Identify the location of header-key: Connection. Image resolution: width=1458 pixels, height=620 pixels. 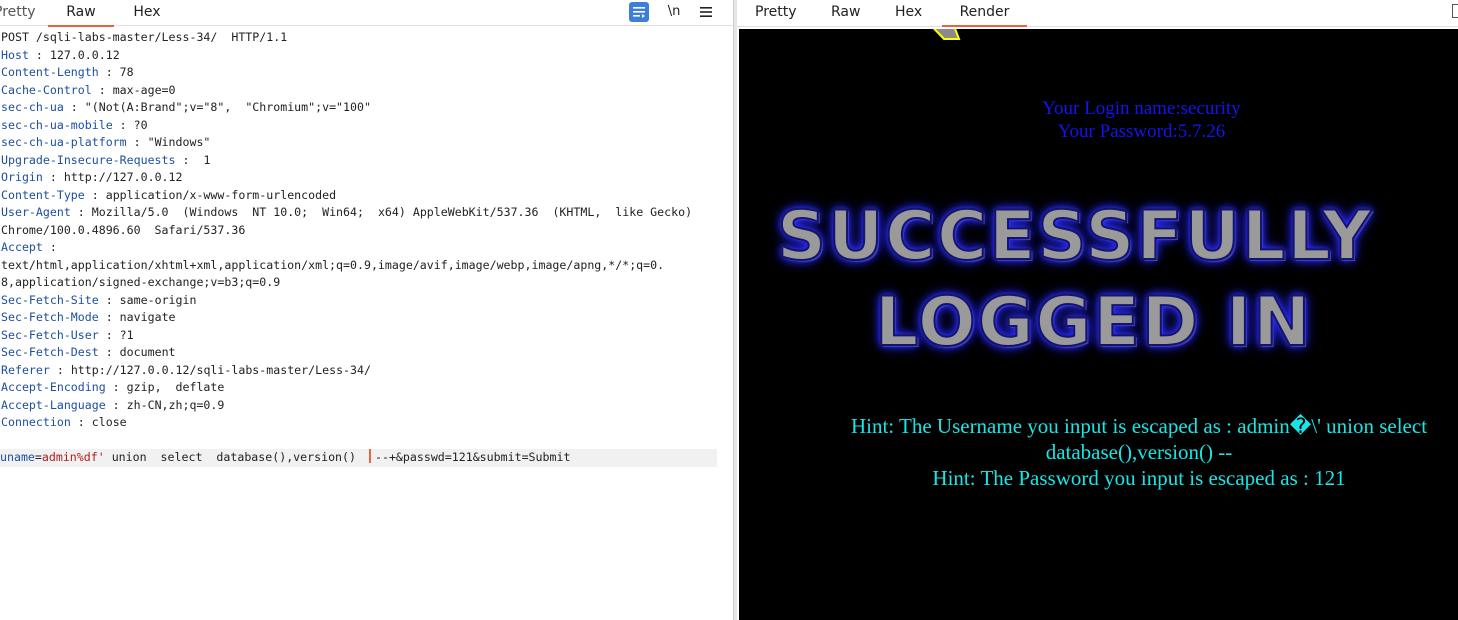
(36, 422).